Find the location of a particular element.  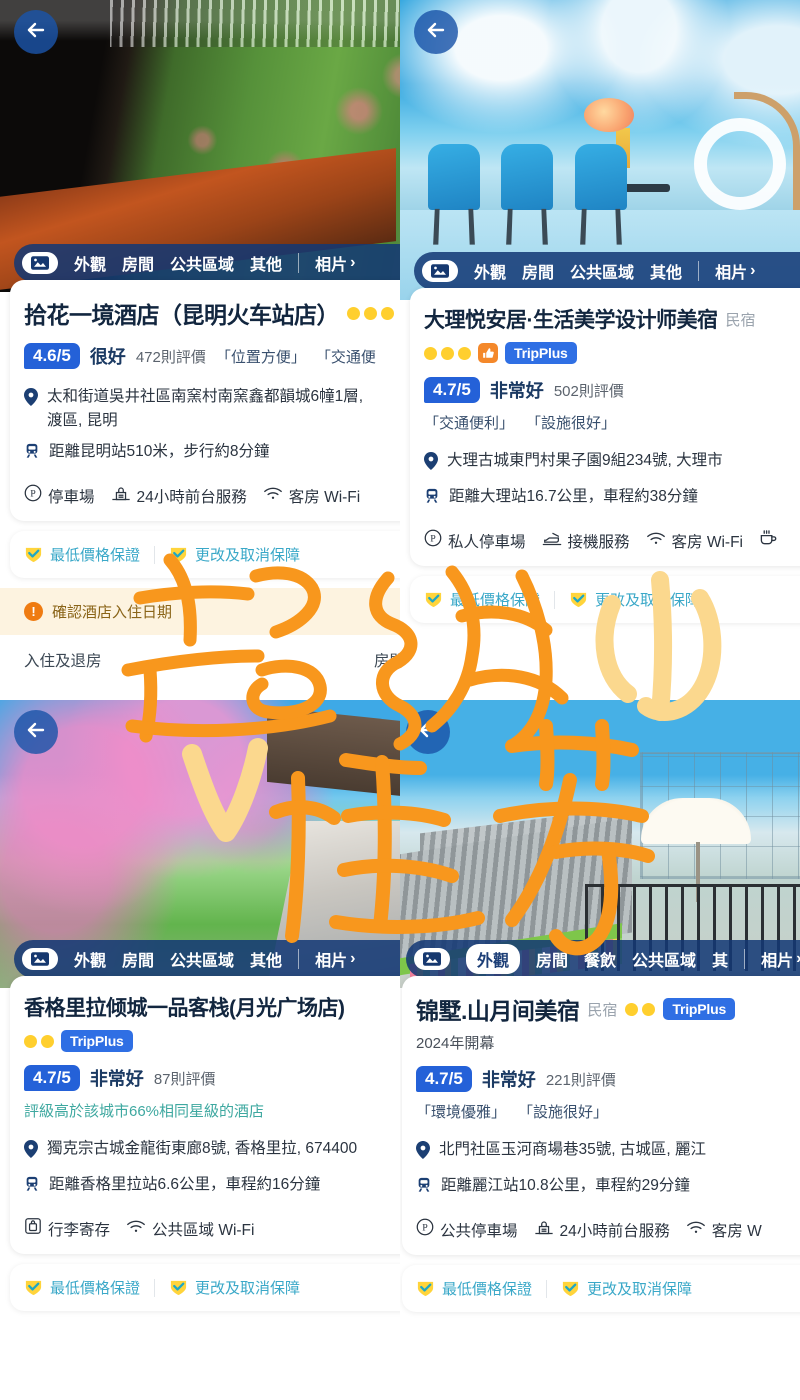

rating-row: 4.7/5 非常好 87則評價 is located at coordinates (212, 1078).